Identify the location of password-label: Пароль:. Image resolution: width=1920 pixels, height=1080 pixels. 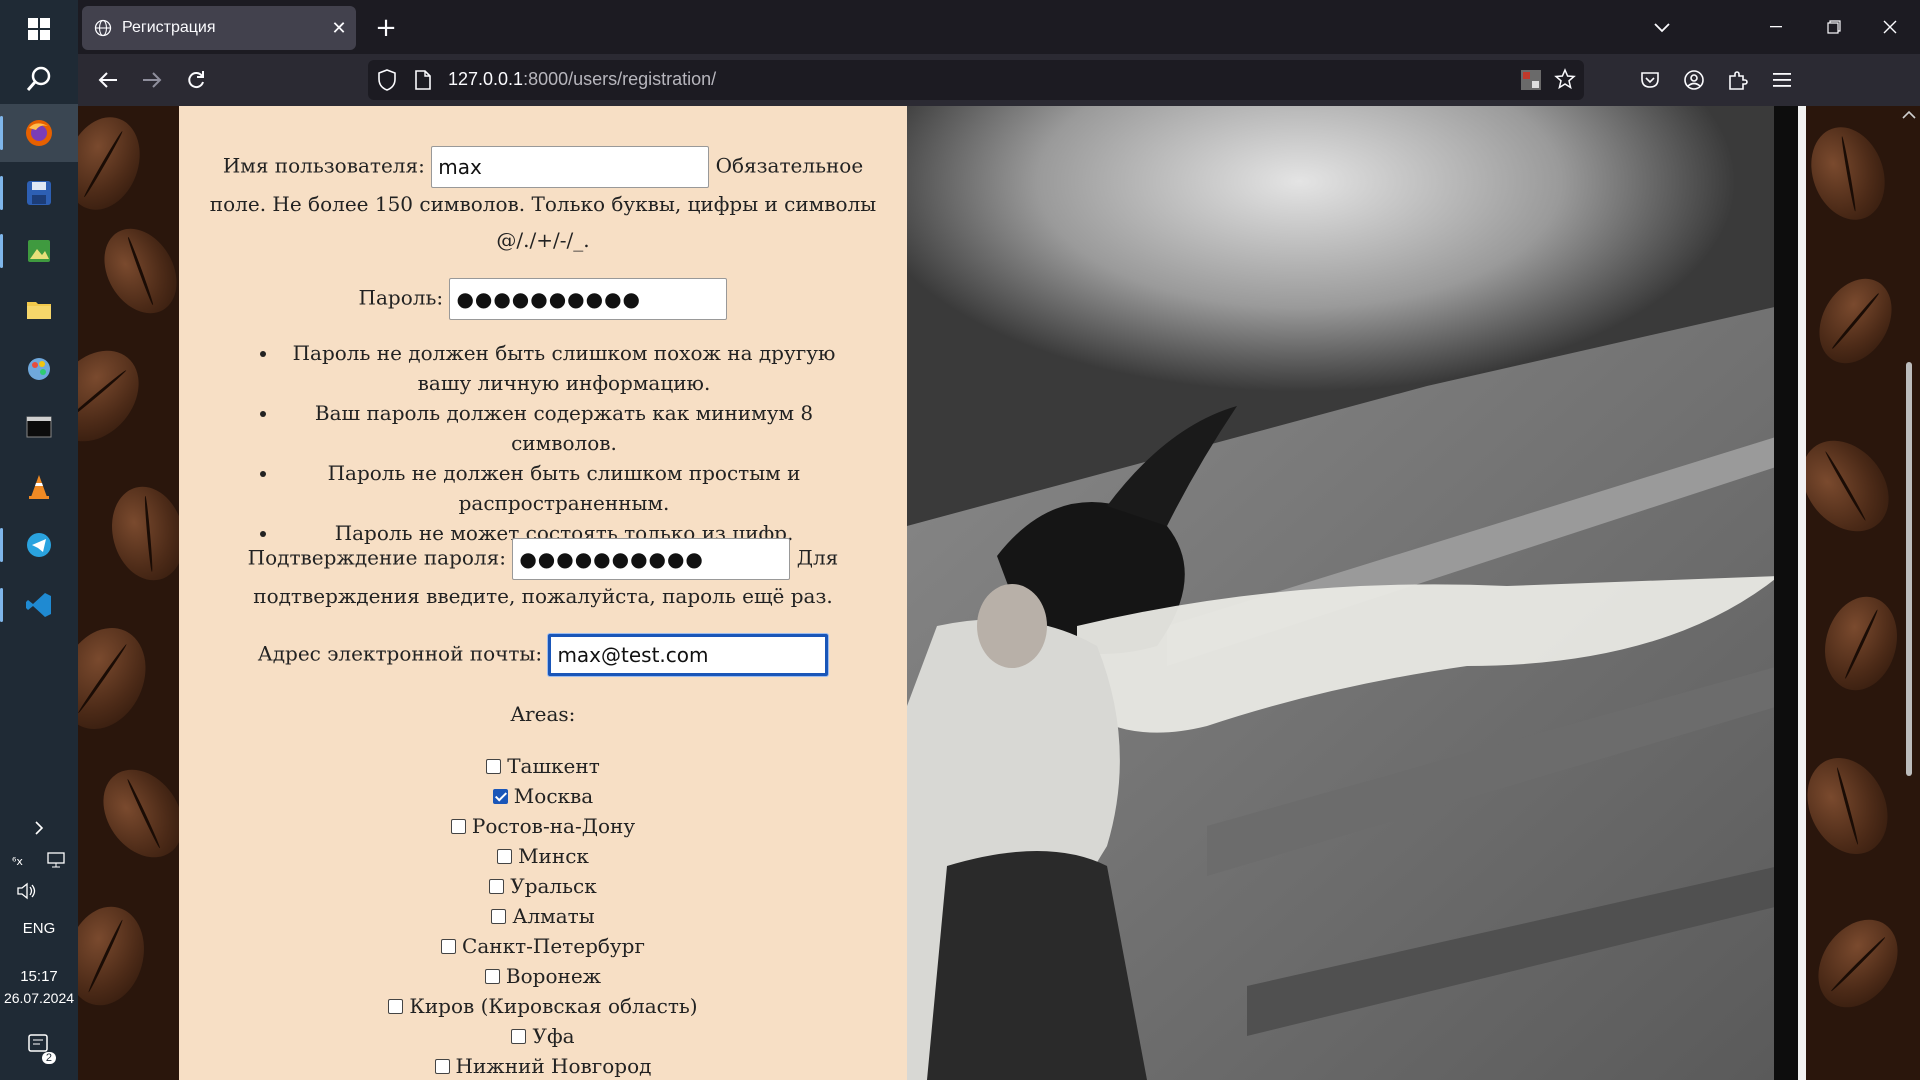
(401, 297).